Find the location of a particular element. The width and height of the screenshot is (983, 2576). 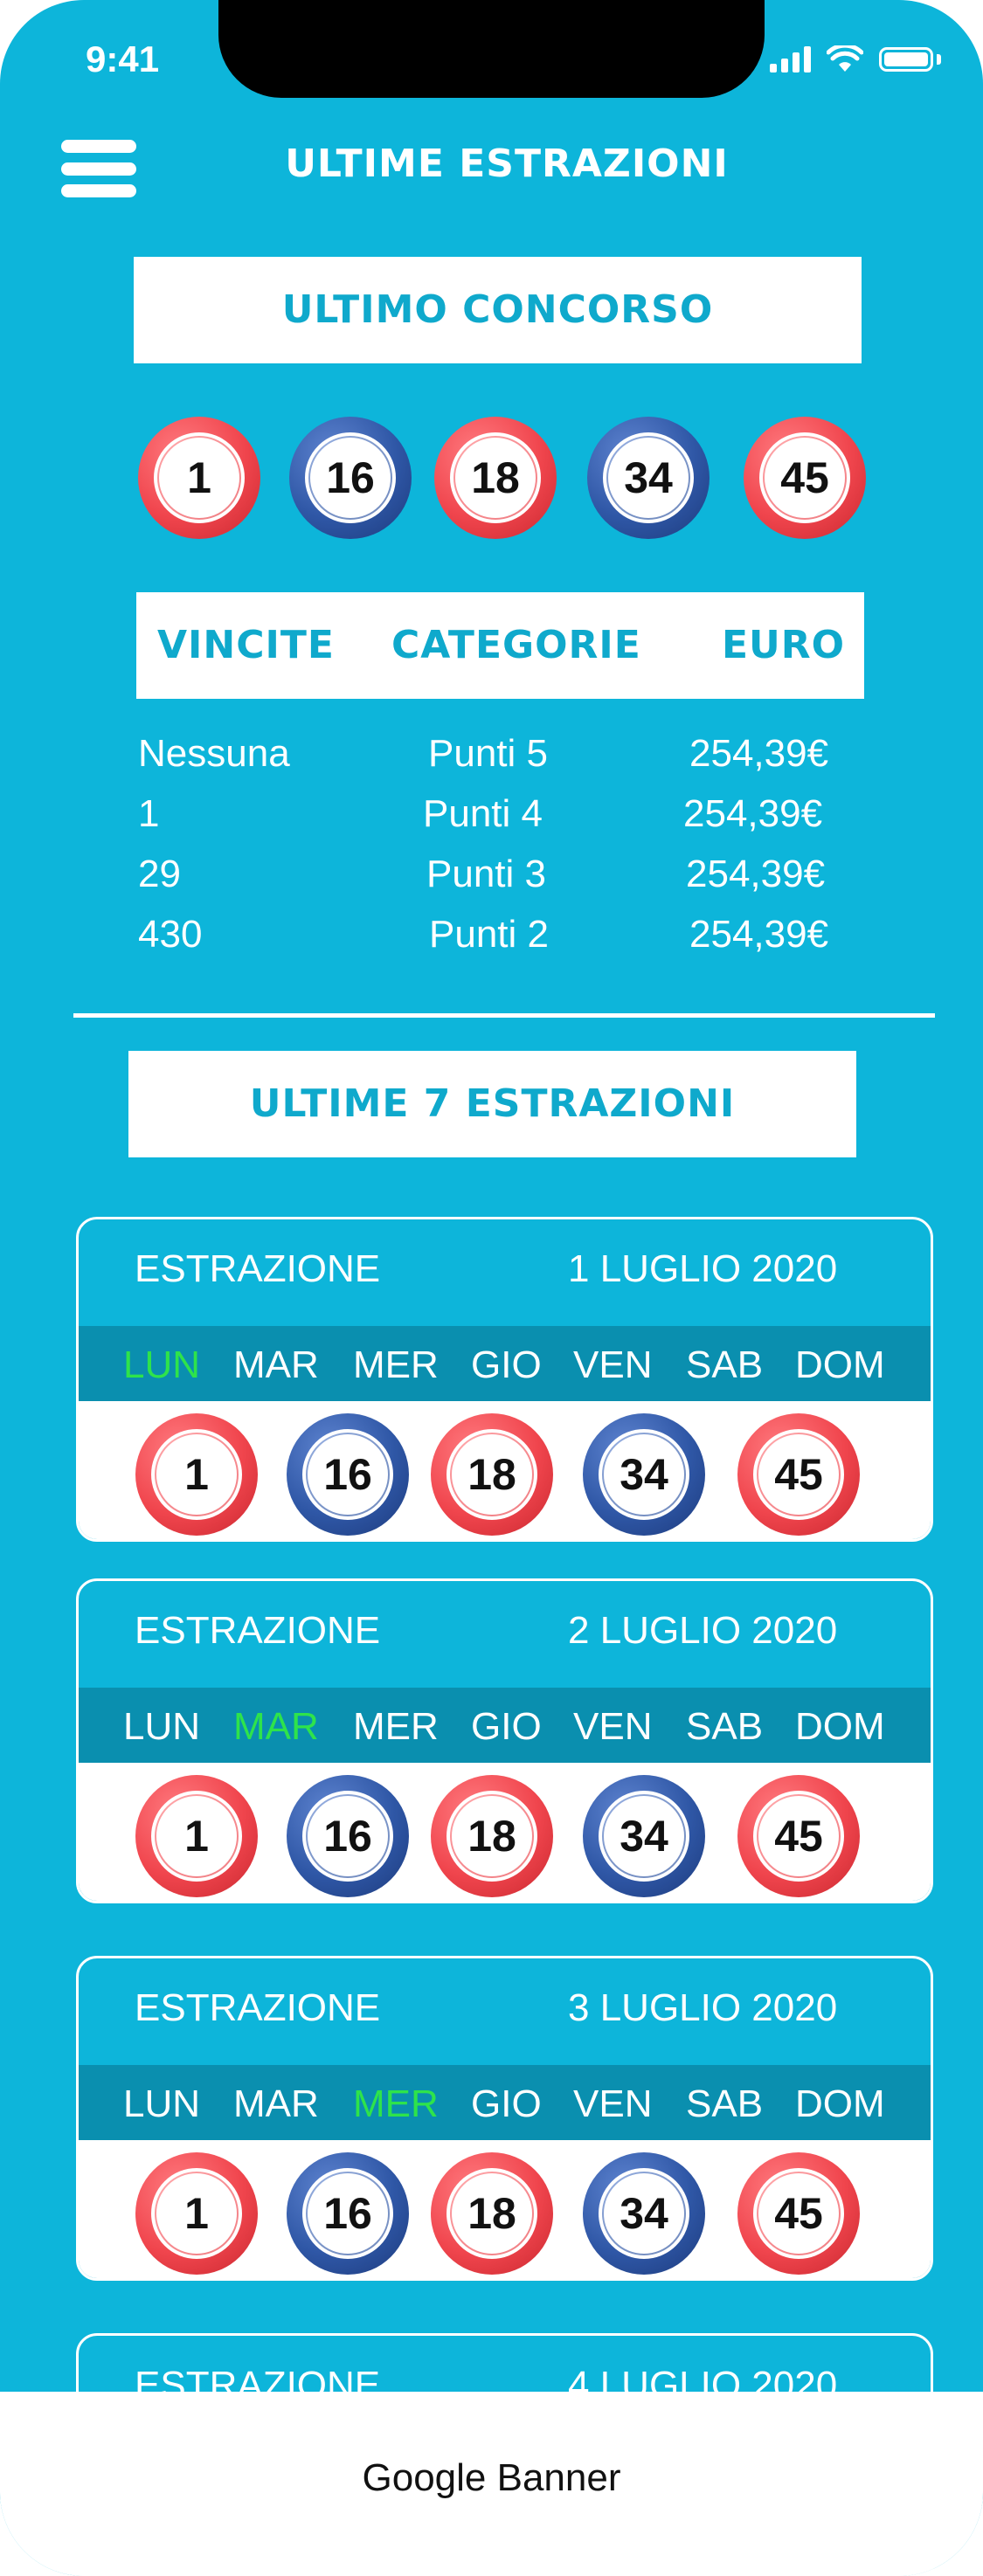

category-cell: Punti 5 is located at coordinates (488, 753).